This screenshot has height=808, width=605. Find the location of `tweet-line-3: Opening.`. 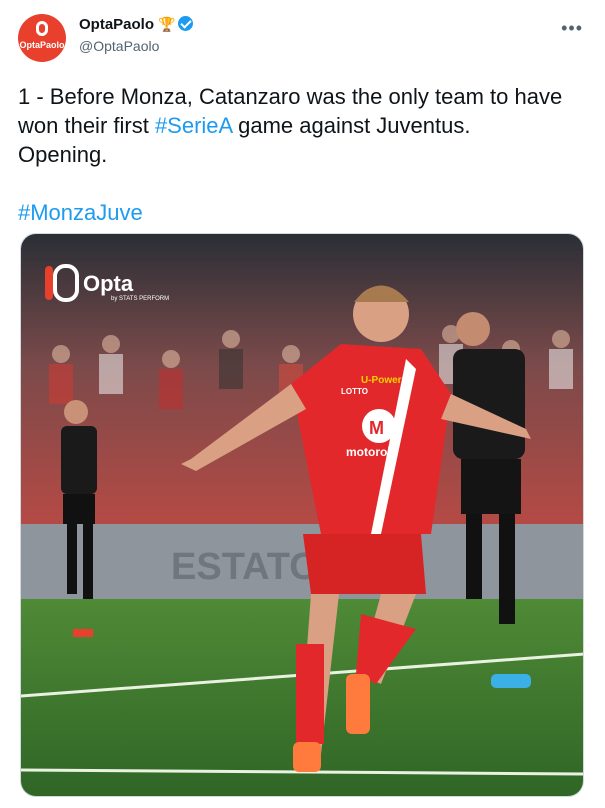

tweet-line-3: Opening. is located at coordinates (63, 154).